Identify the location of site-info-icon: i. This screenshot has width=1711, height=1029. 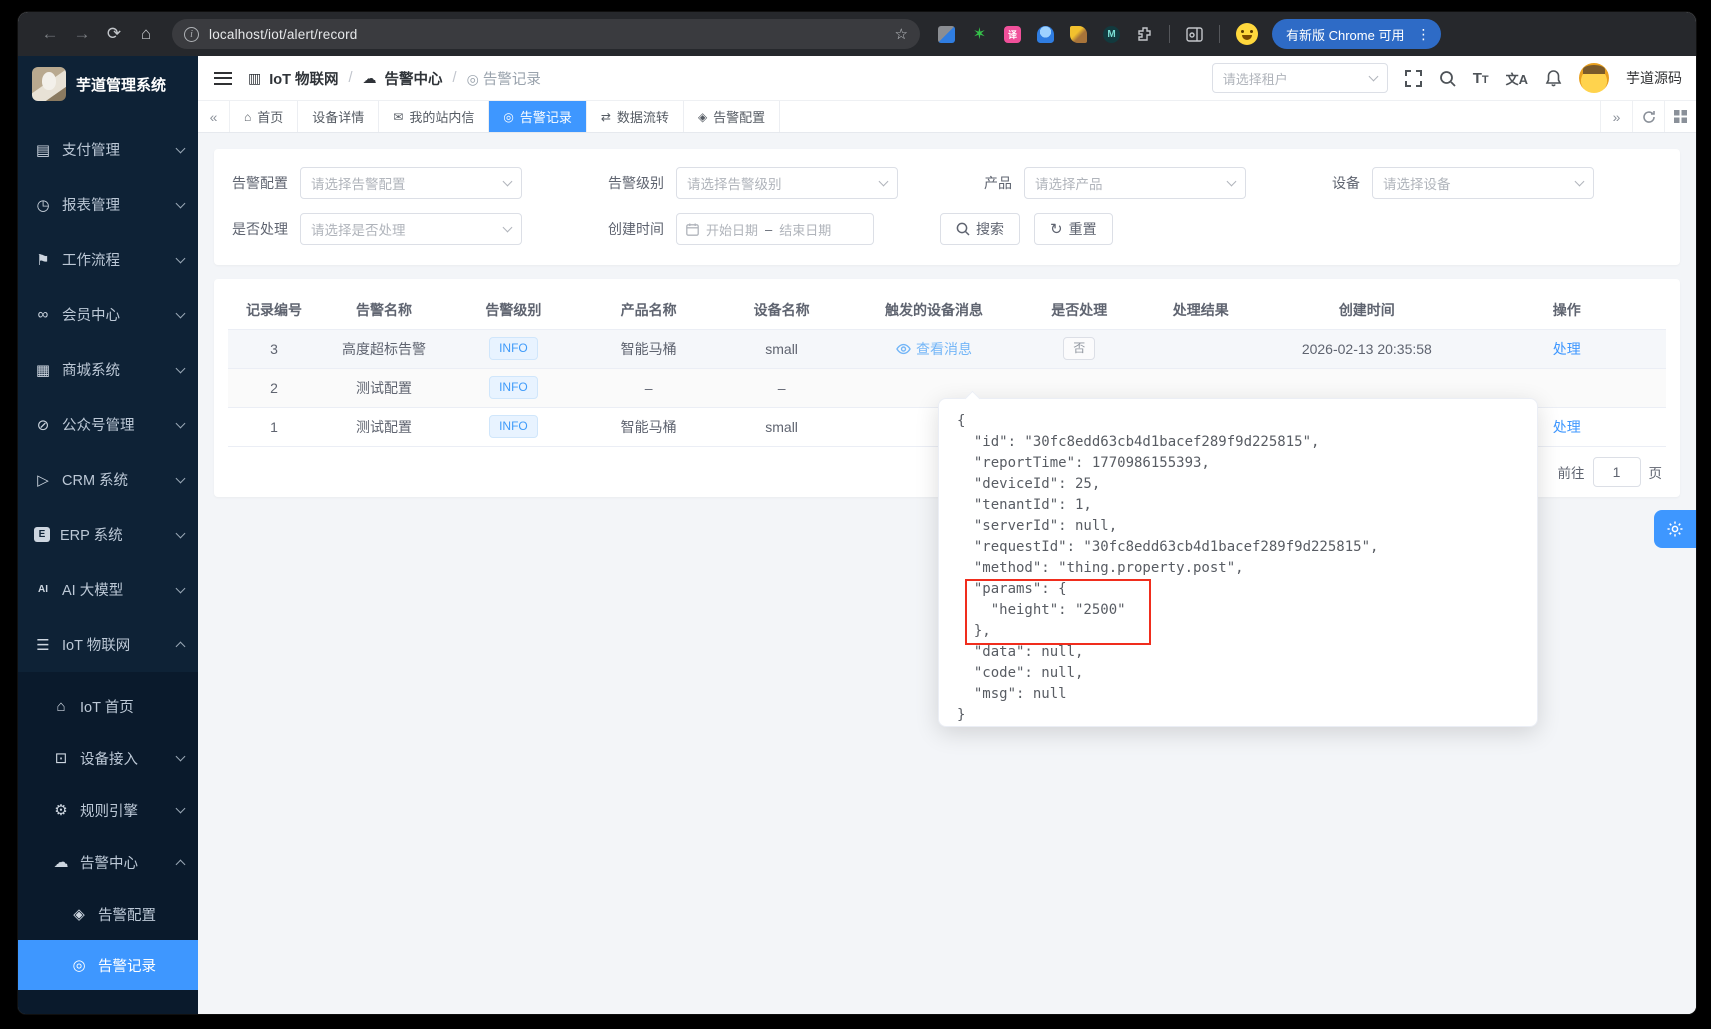
(191, 34).